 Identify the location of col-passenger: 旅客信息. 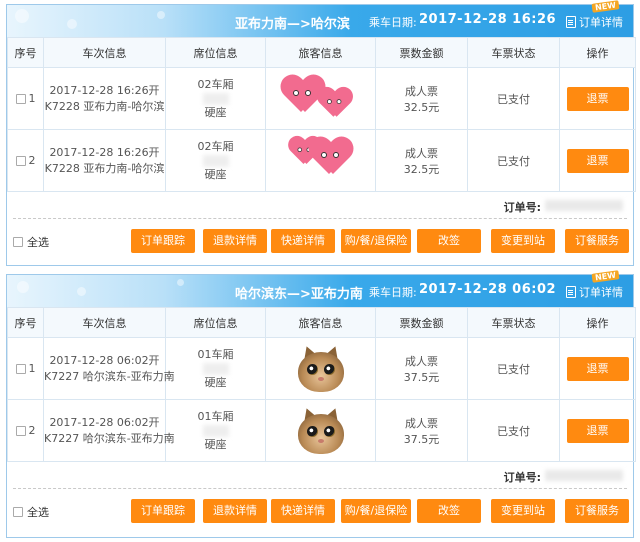
(320, 52).